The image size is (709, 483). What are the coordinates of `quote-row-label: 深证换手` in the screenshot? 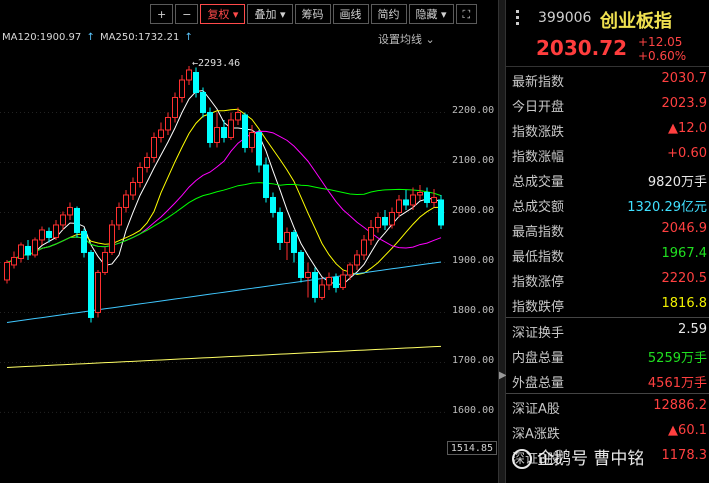 It's located at (538, 333).